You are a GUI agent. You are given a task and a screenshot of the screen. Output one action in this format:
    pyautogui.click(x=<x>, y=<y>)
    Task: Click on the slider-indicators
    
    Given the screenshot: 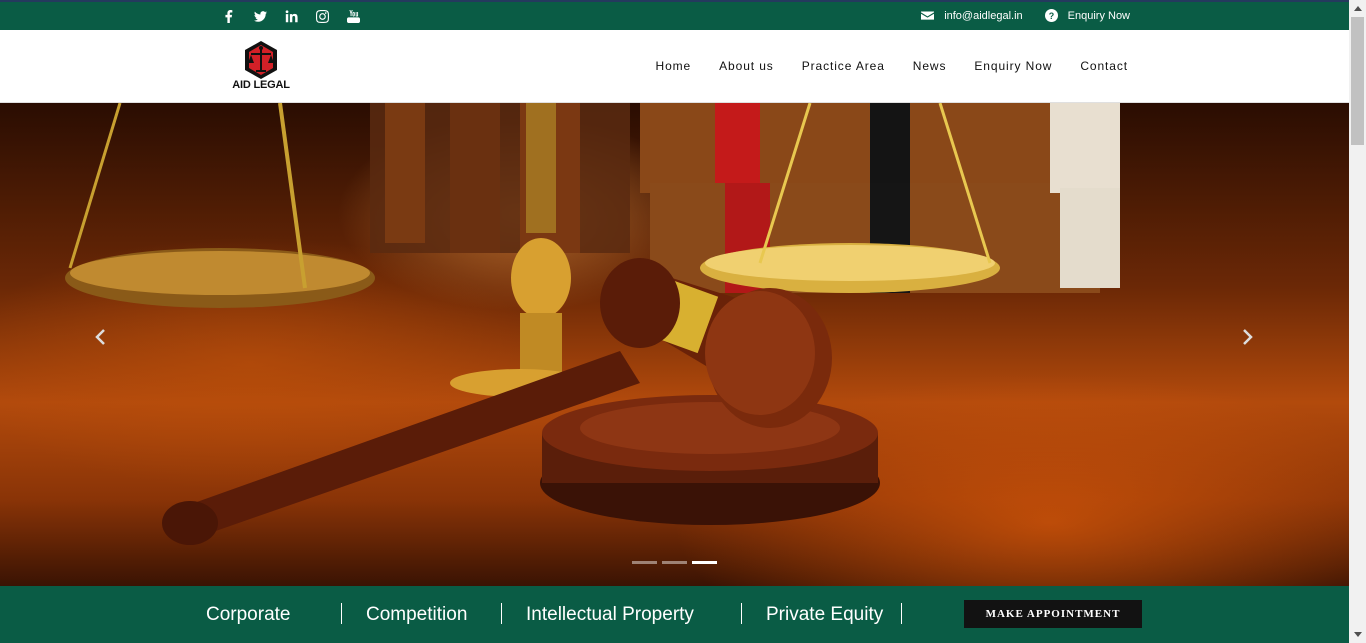 What is the action you would take?
    pyautogui.click(x=674, y=562)
    